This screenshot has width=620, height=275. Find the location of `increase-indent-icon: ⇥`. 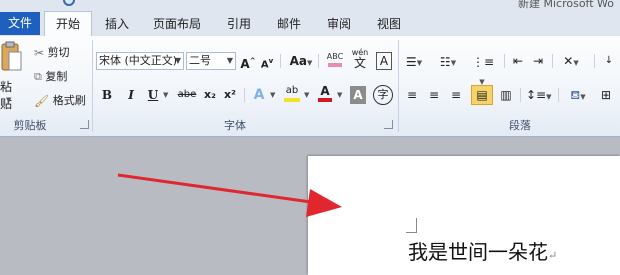

increase-indent-icon: ⇥ is located at coordinates (538, 61).